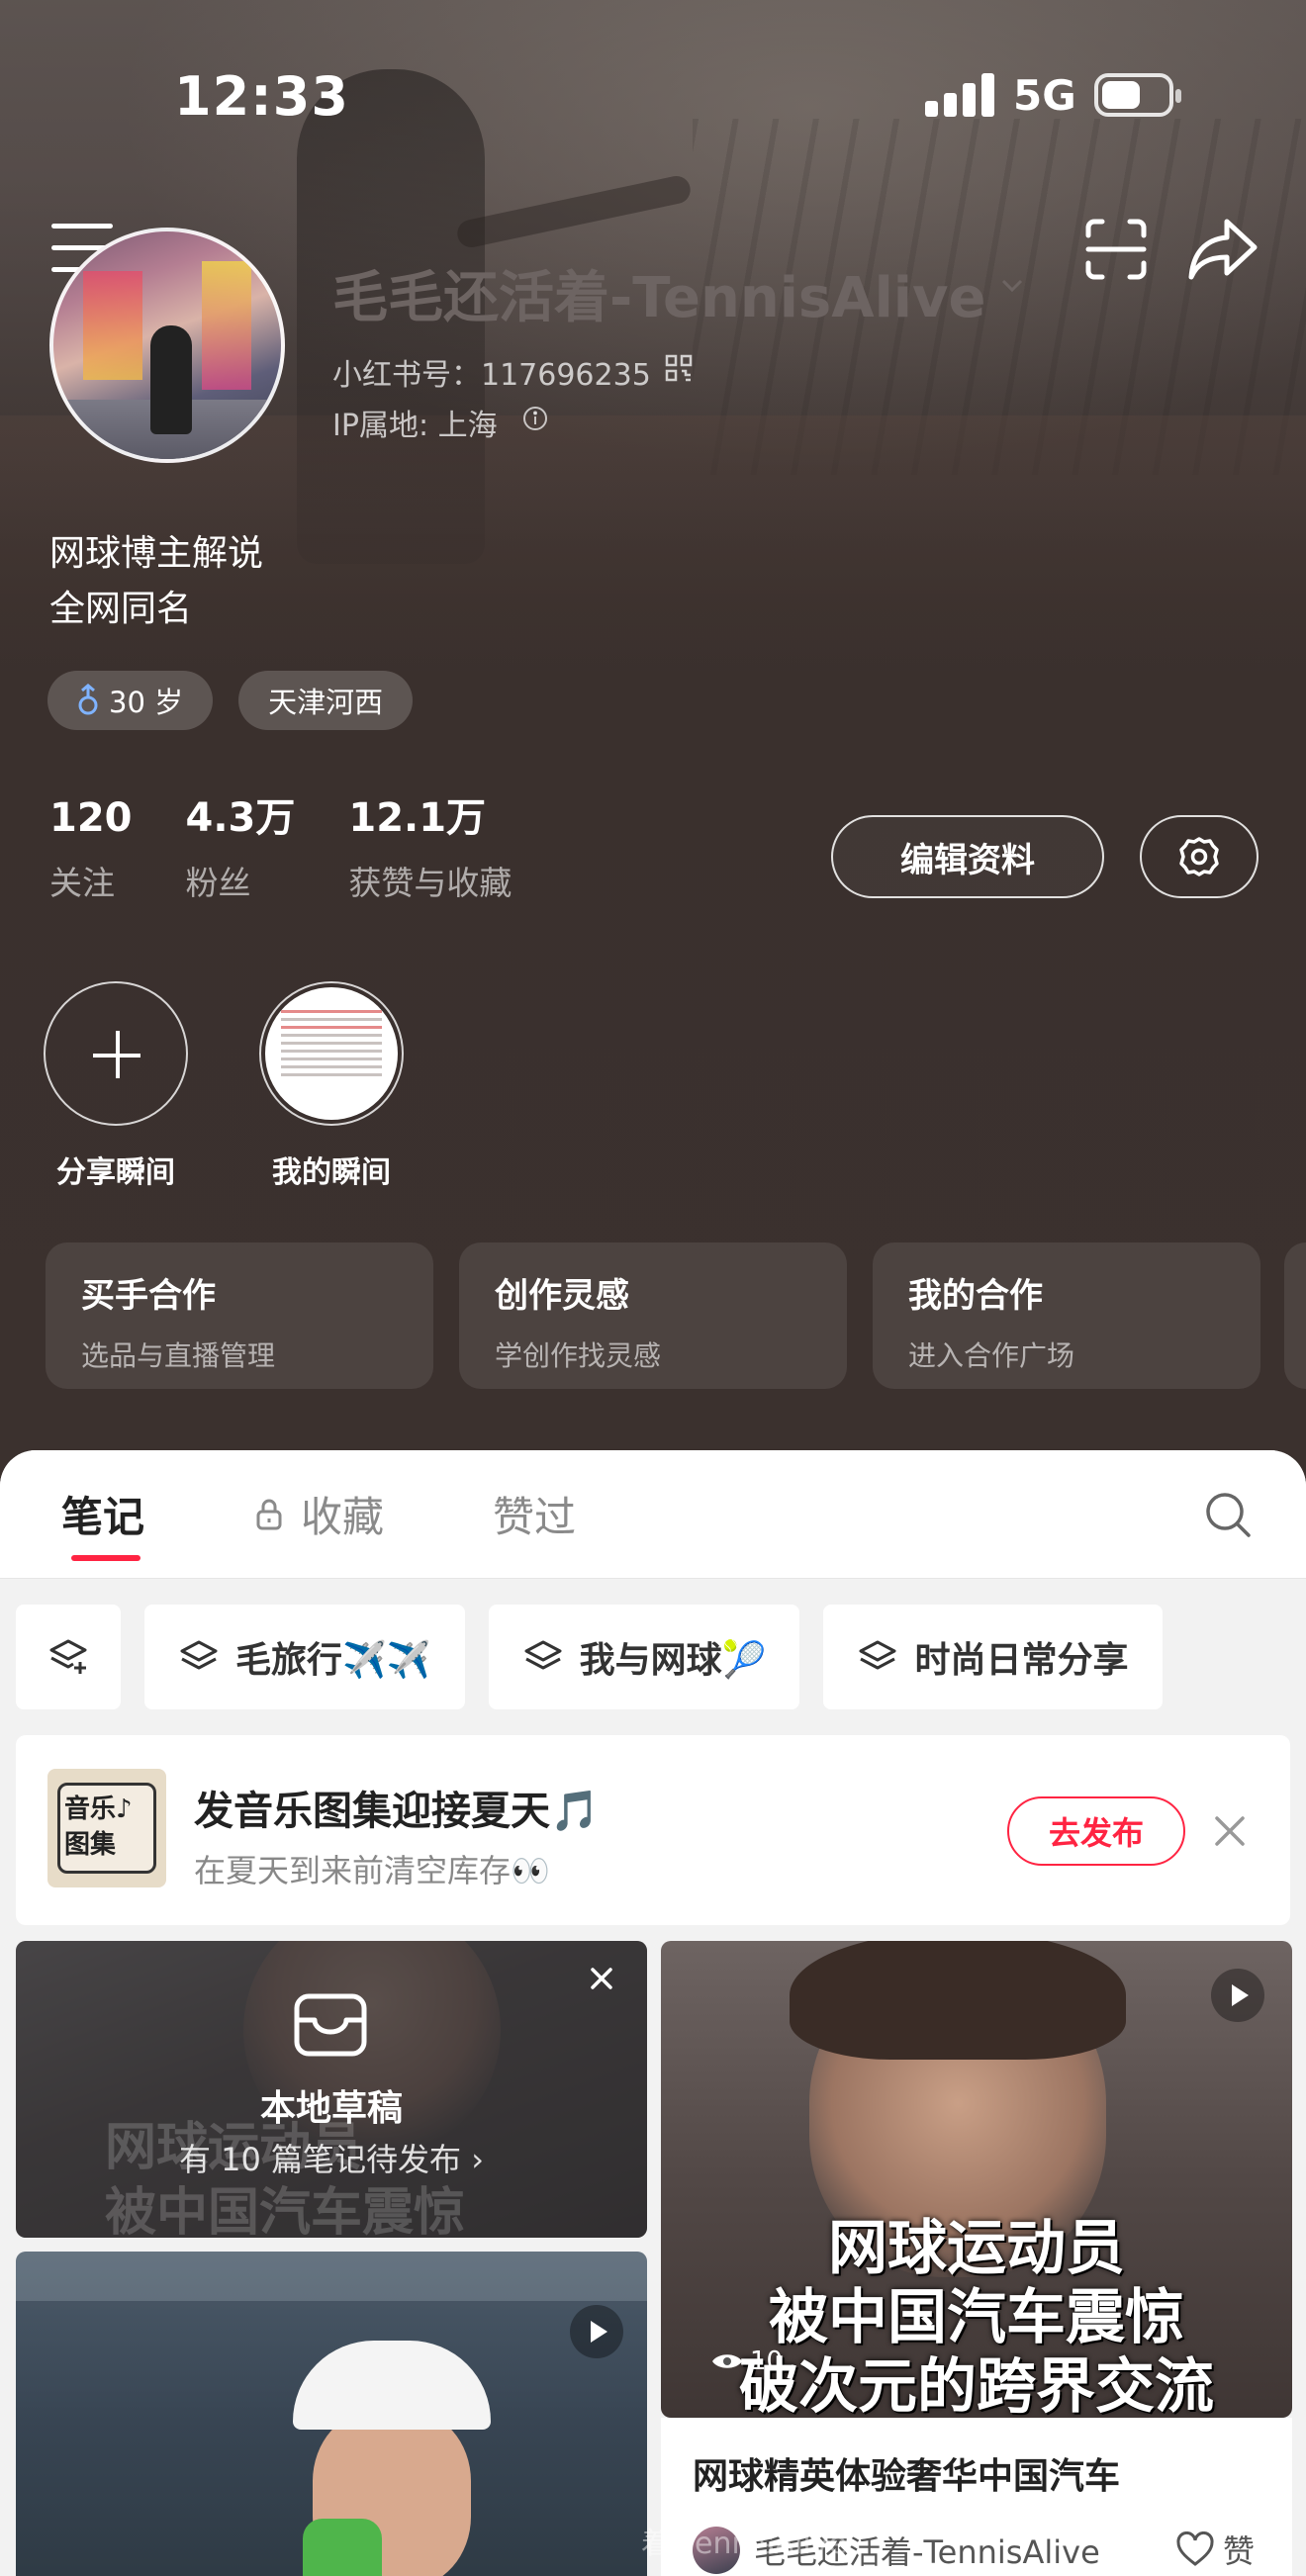  Describe the element at coordinates (331, 1053) in the screenshot. I see `my-moment-thumbnail` at that location.